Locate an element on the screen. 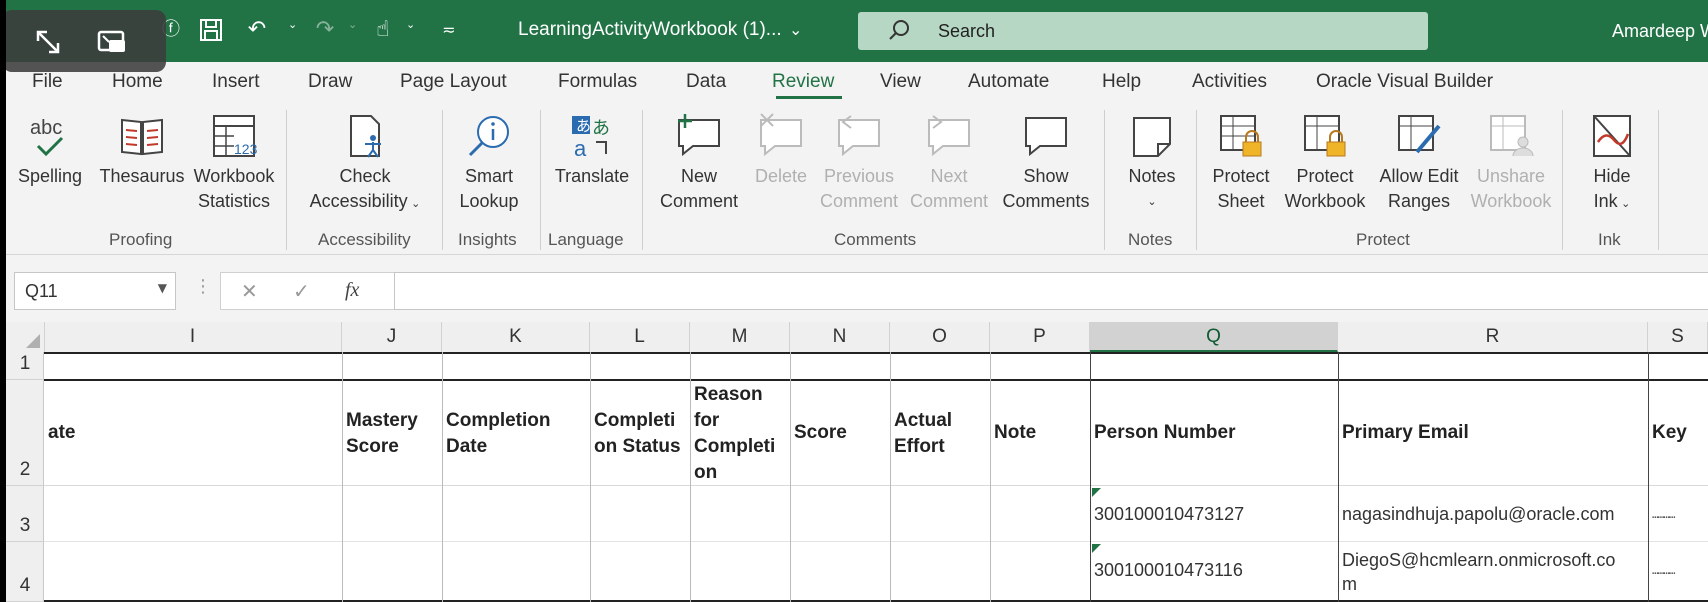 Image resolution: width=1708 pixels, height=602 pixels. column-header-i: I is located at coordinates (193, 337).